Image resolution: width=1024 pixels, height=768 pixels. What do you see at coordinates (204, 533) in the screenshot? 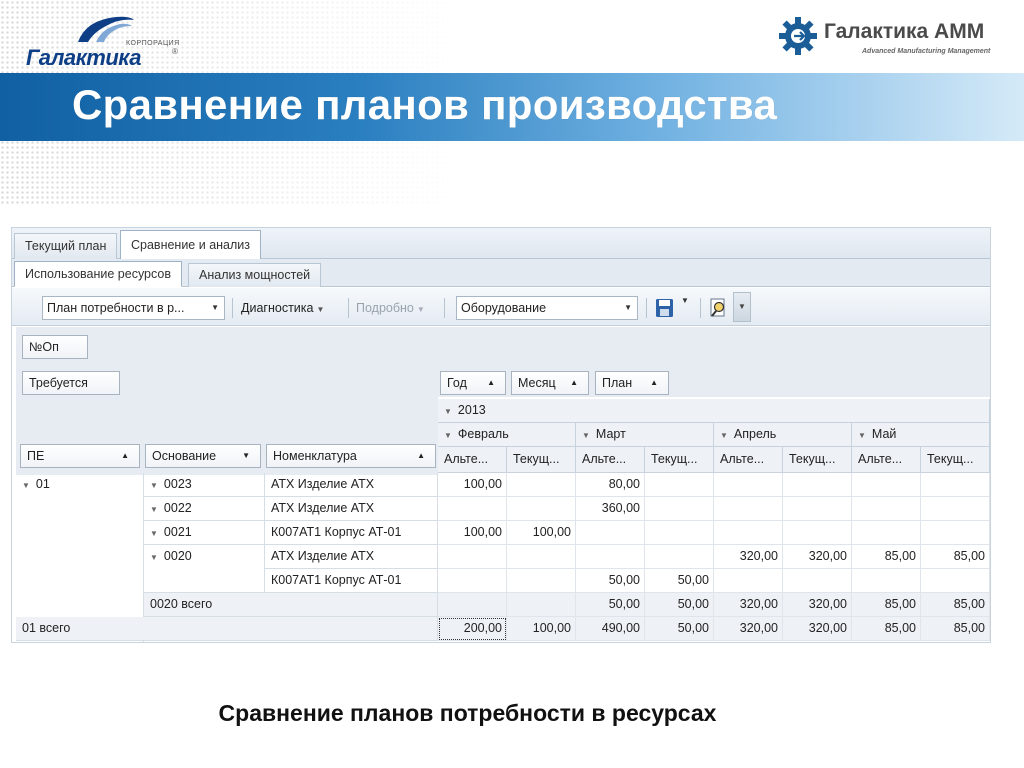
I see `basis-row-header: ▼ 0021` at bounding box center [204, 533].